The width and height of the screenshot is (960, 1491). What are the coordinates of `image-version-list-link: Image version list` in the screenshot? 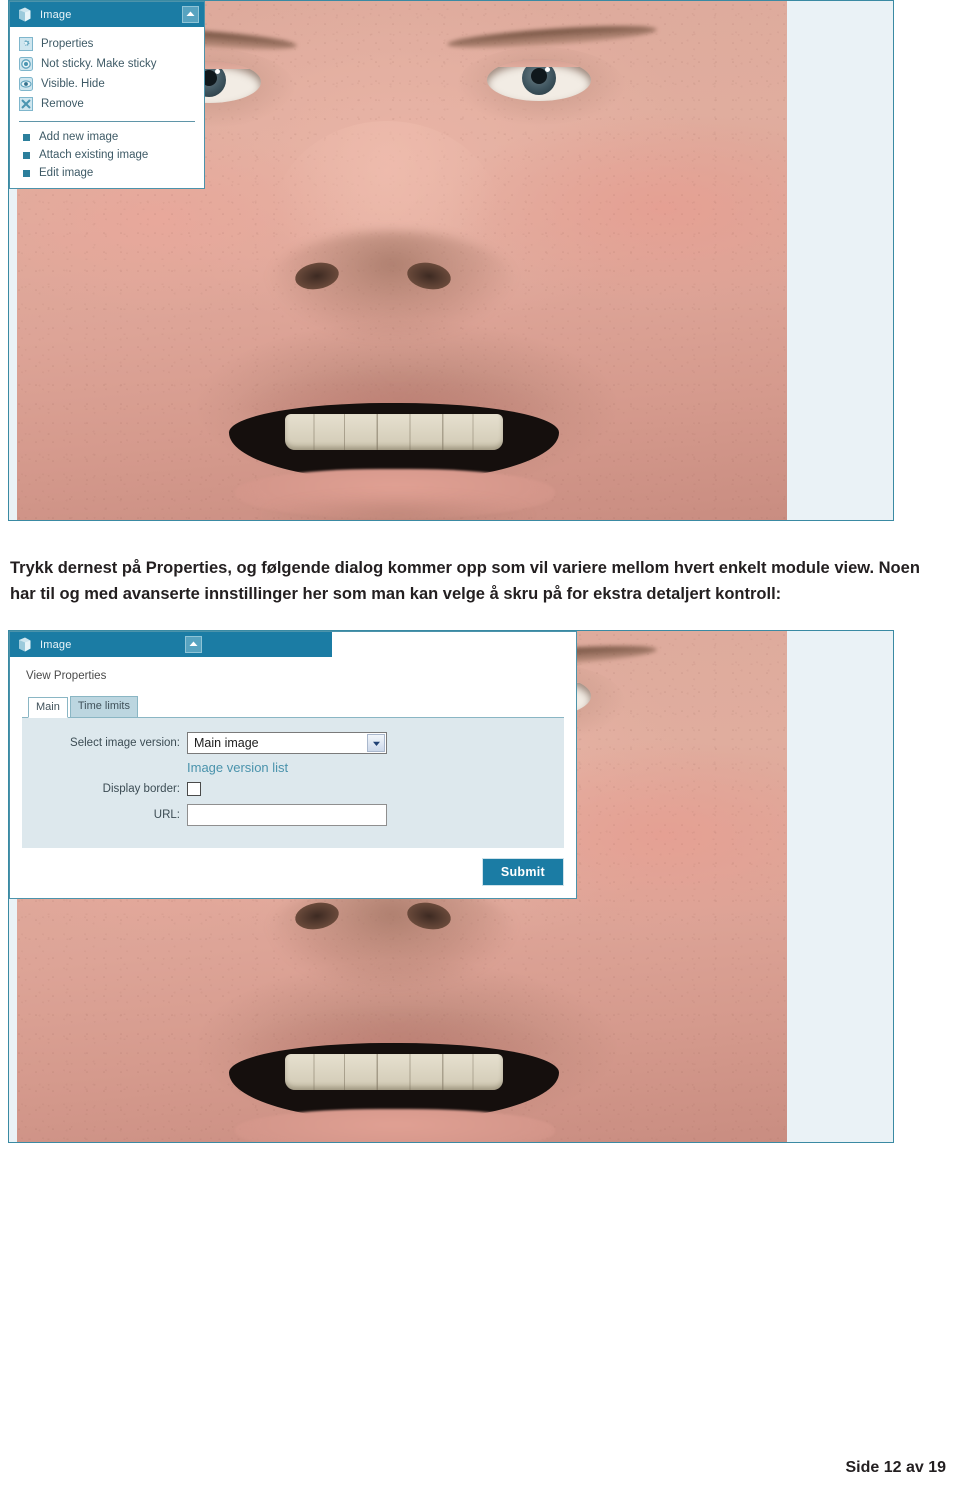 It's located at (370, 767).